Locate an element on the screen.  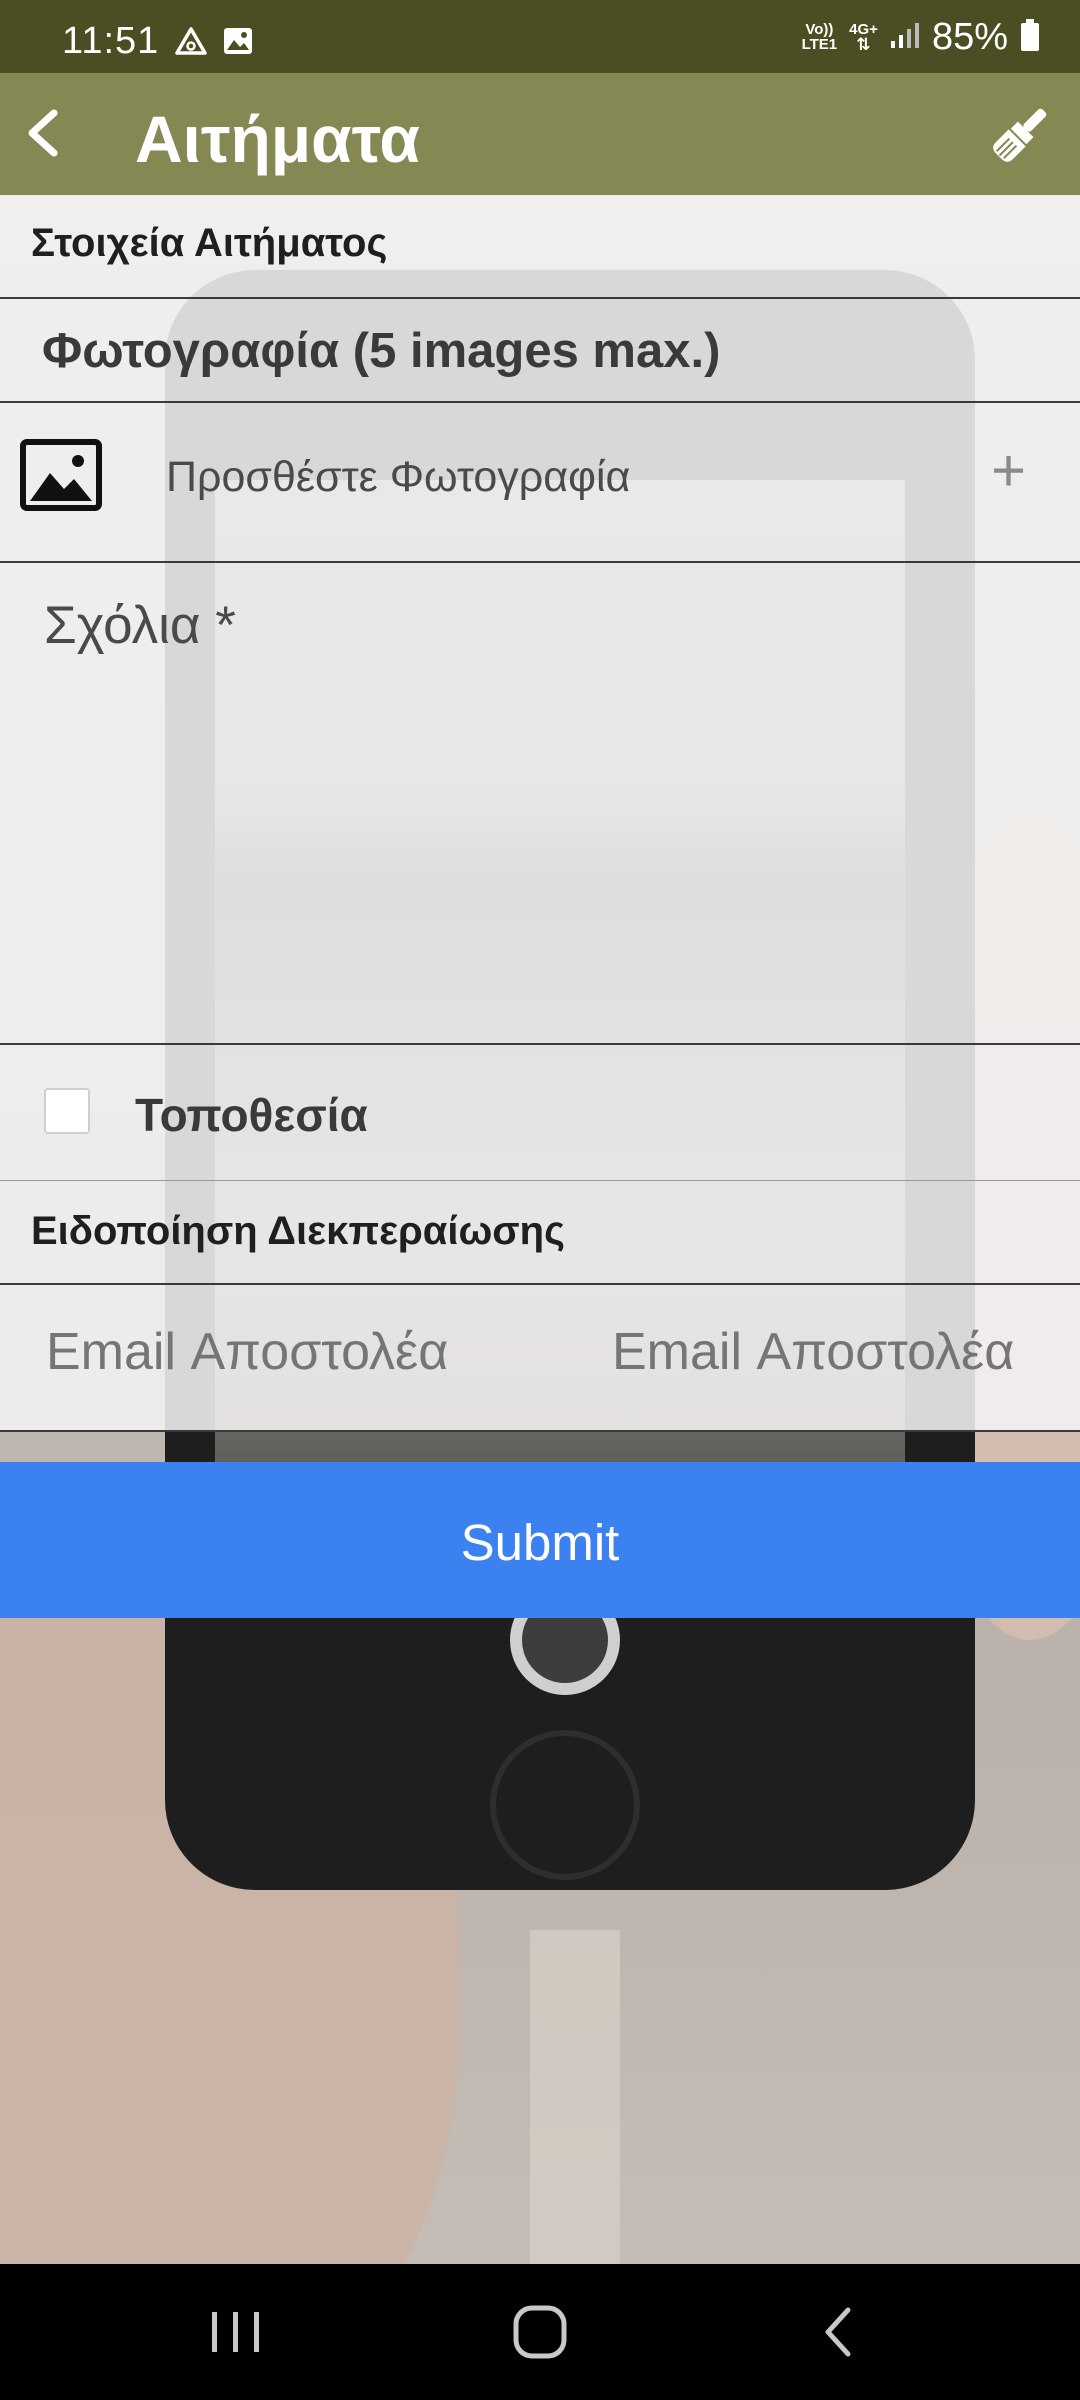
nav-back-icon is located at coordinates (838, 2332).